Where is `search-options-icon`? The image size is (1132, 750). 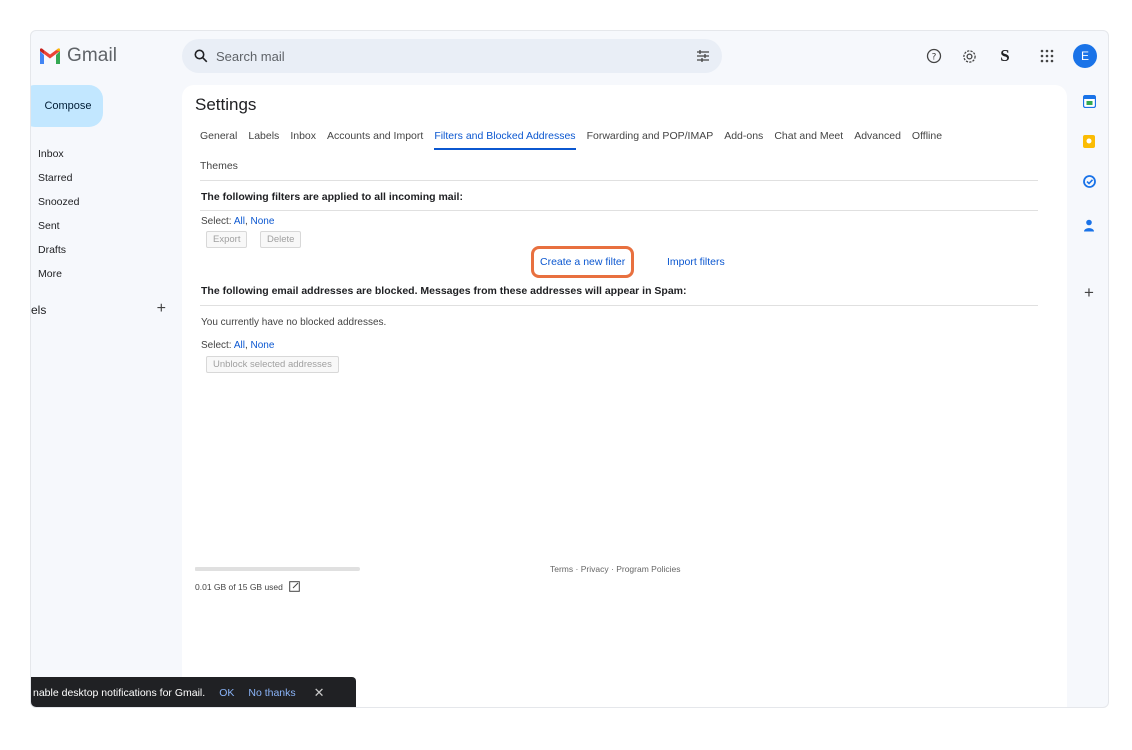 search-options-icon is located at coordinates (703, 56).